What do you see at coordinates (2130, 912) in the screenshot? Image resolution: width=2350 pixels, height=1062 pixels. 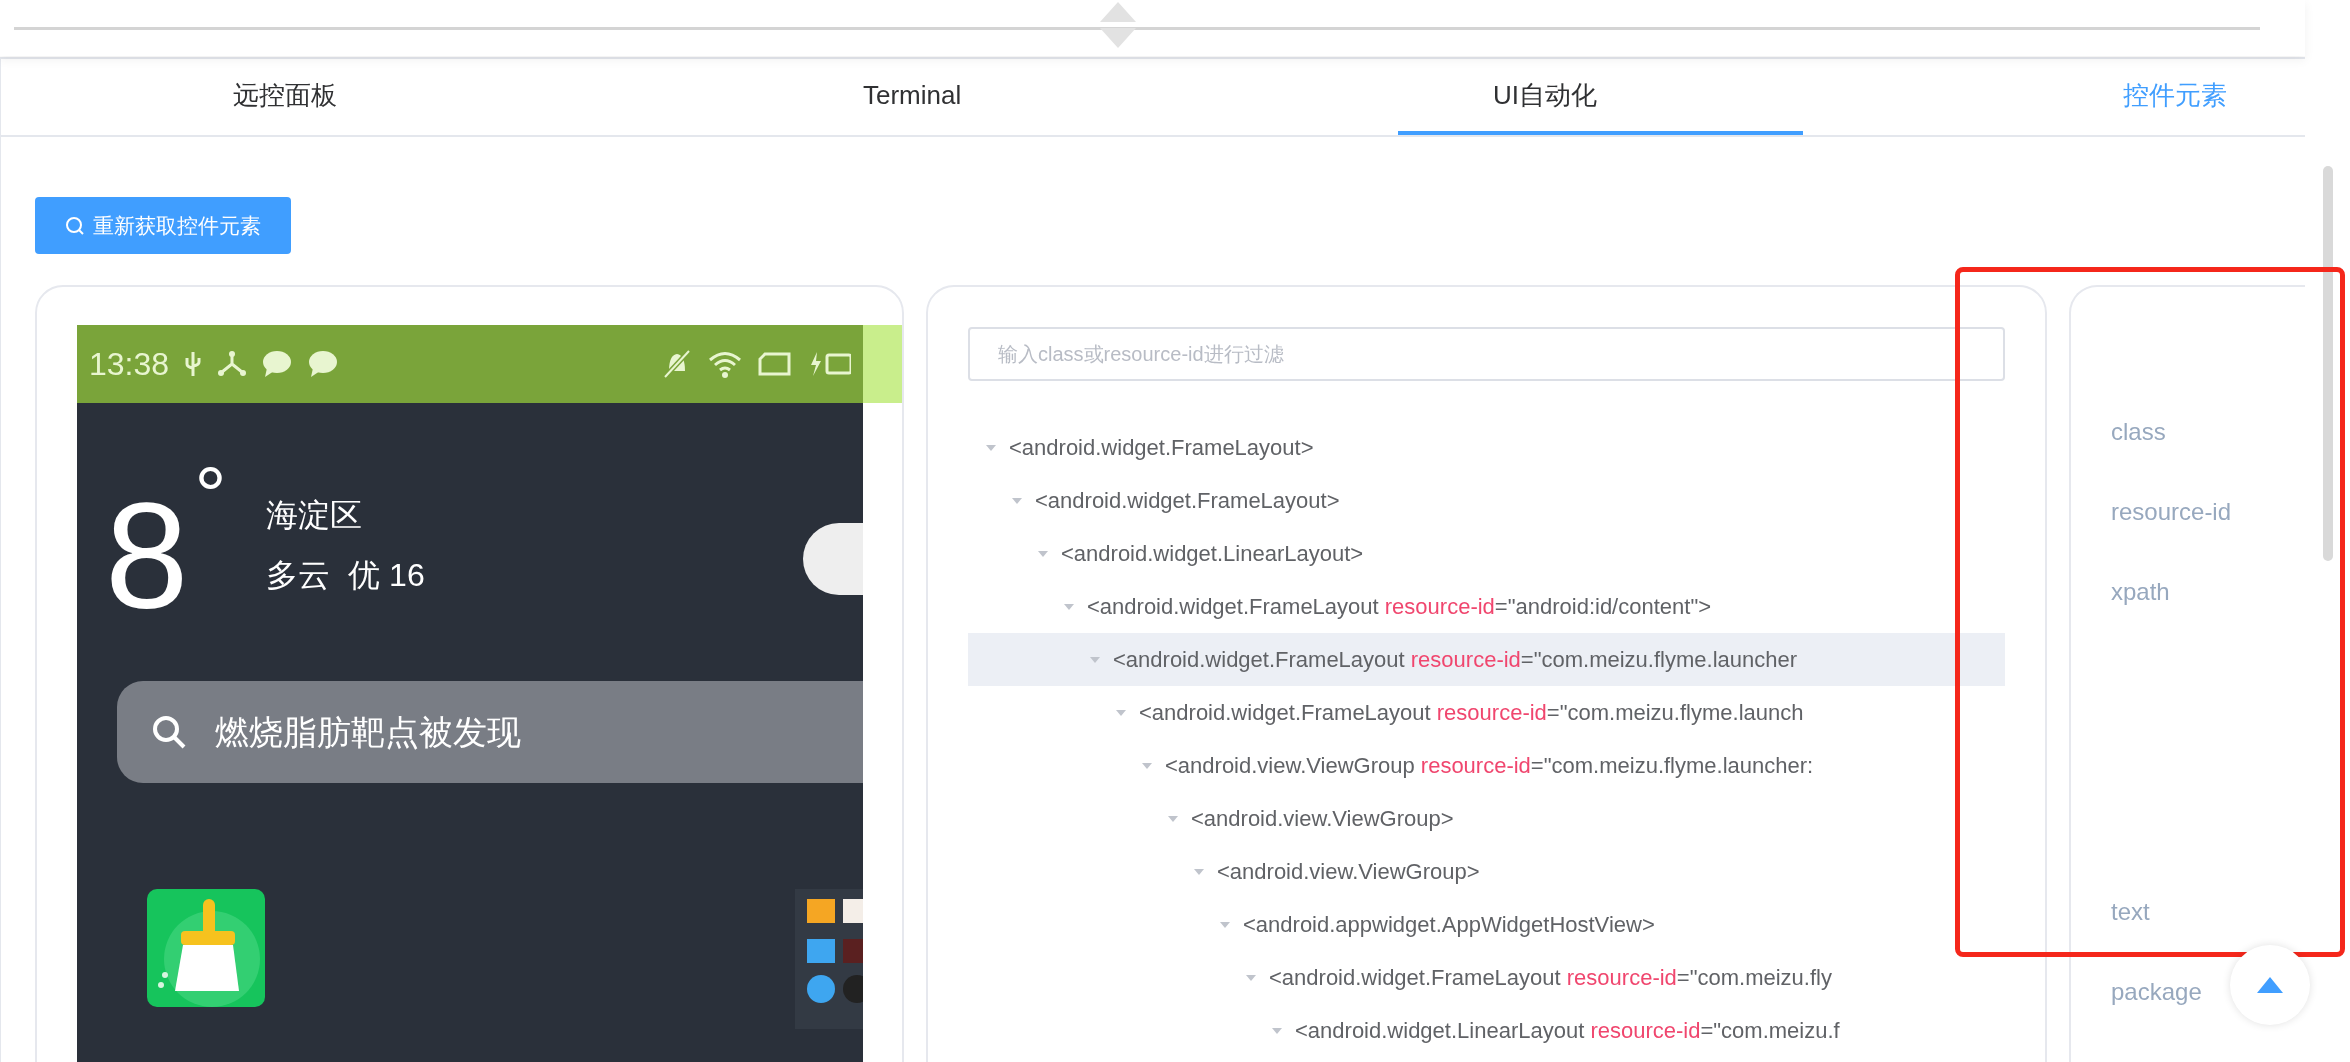 I see `property-label: text` at bounding box center [2130, 912].